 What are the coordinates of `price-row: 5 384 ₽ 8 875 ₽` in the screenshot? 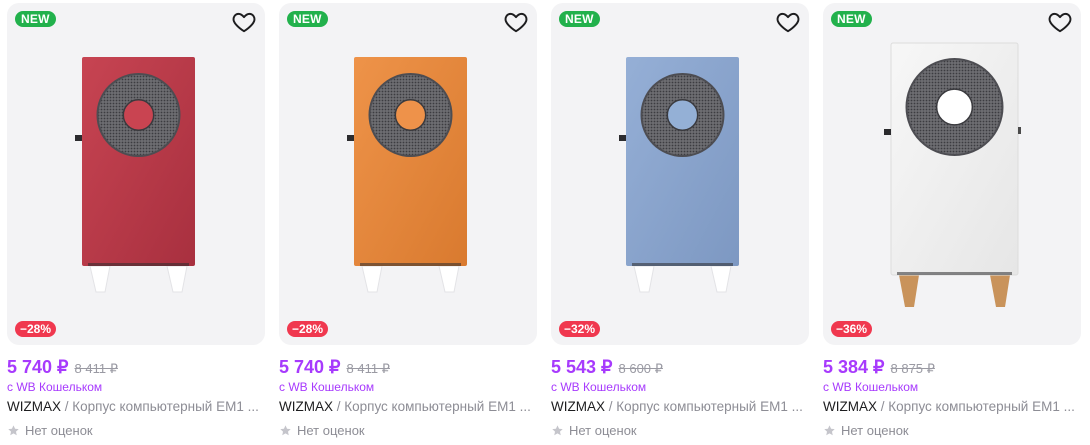 It's located at (879, 367).